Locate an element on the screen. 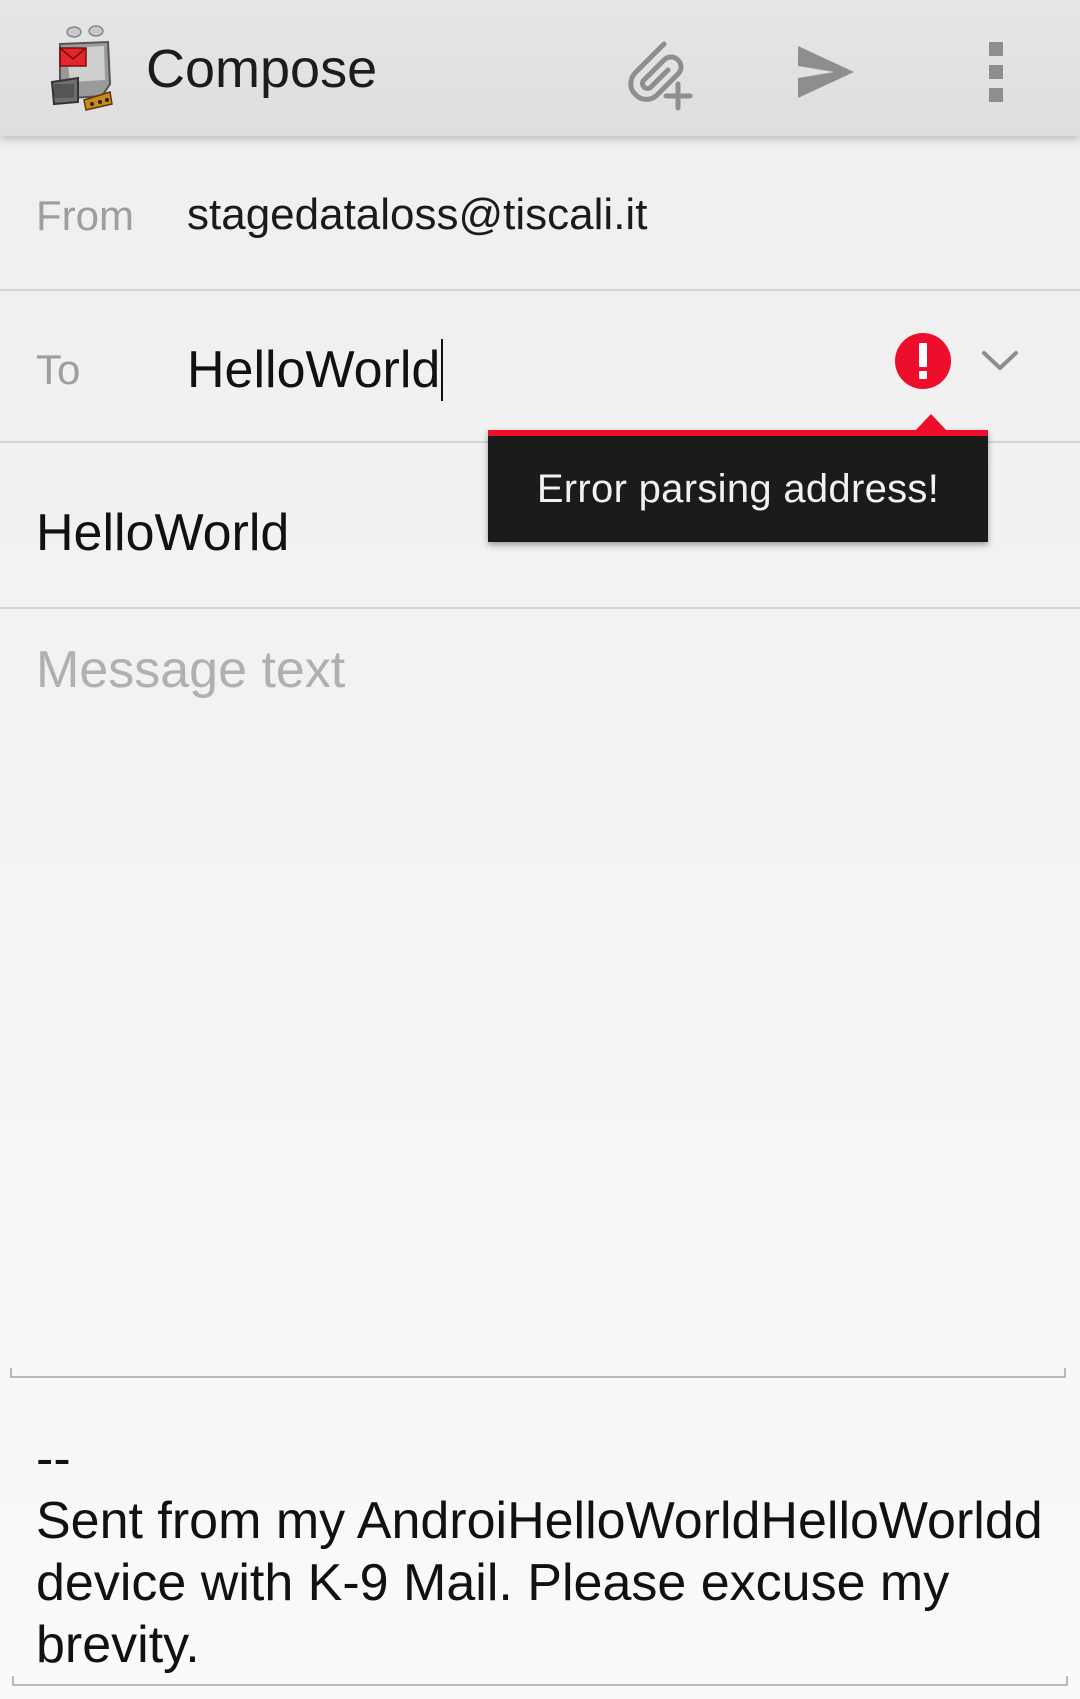  signature-bottom-divider is located at coordinates (540, 1681).